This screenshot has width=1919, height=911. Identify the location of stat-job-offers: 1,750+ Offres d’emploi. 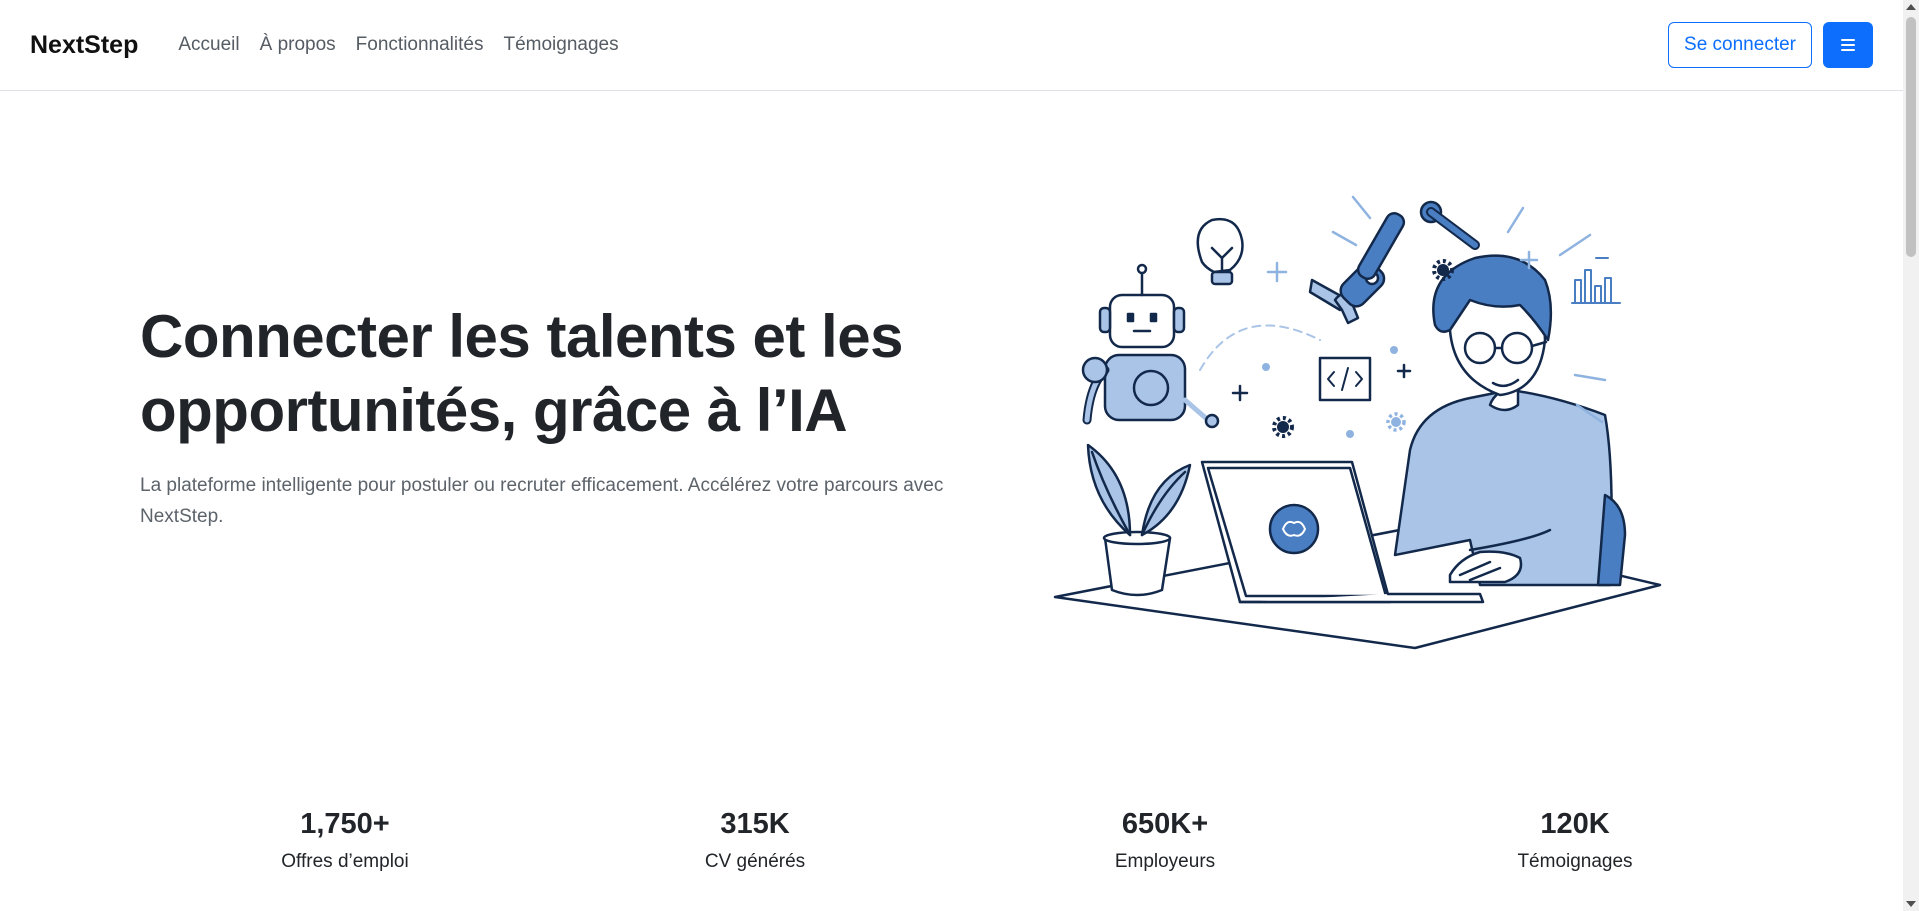
(345, 840).